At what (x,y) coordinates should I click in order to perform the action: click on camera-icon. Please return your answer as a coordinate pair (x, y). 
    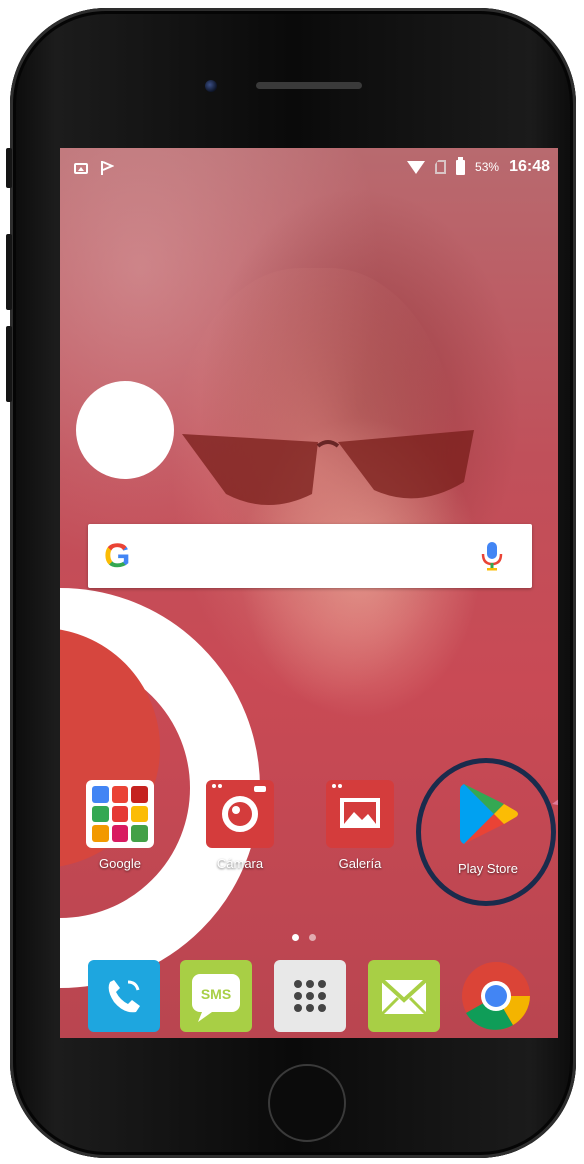
    Looking at the image, I should click on (240, 814).